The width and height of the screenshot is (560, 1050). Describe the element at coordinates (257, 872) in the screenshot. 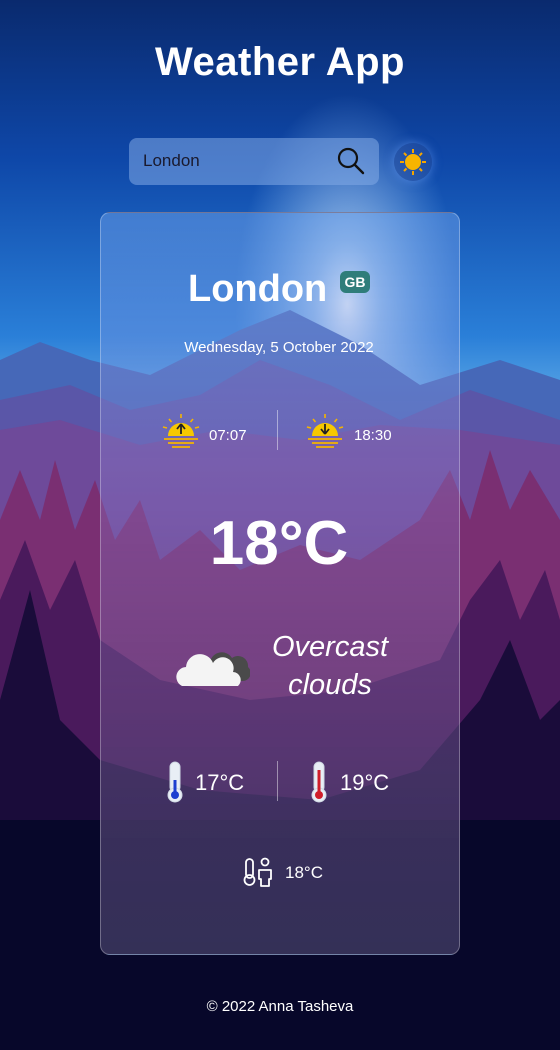

I see `person-thermometer-icon` at that location.